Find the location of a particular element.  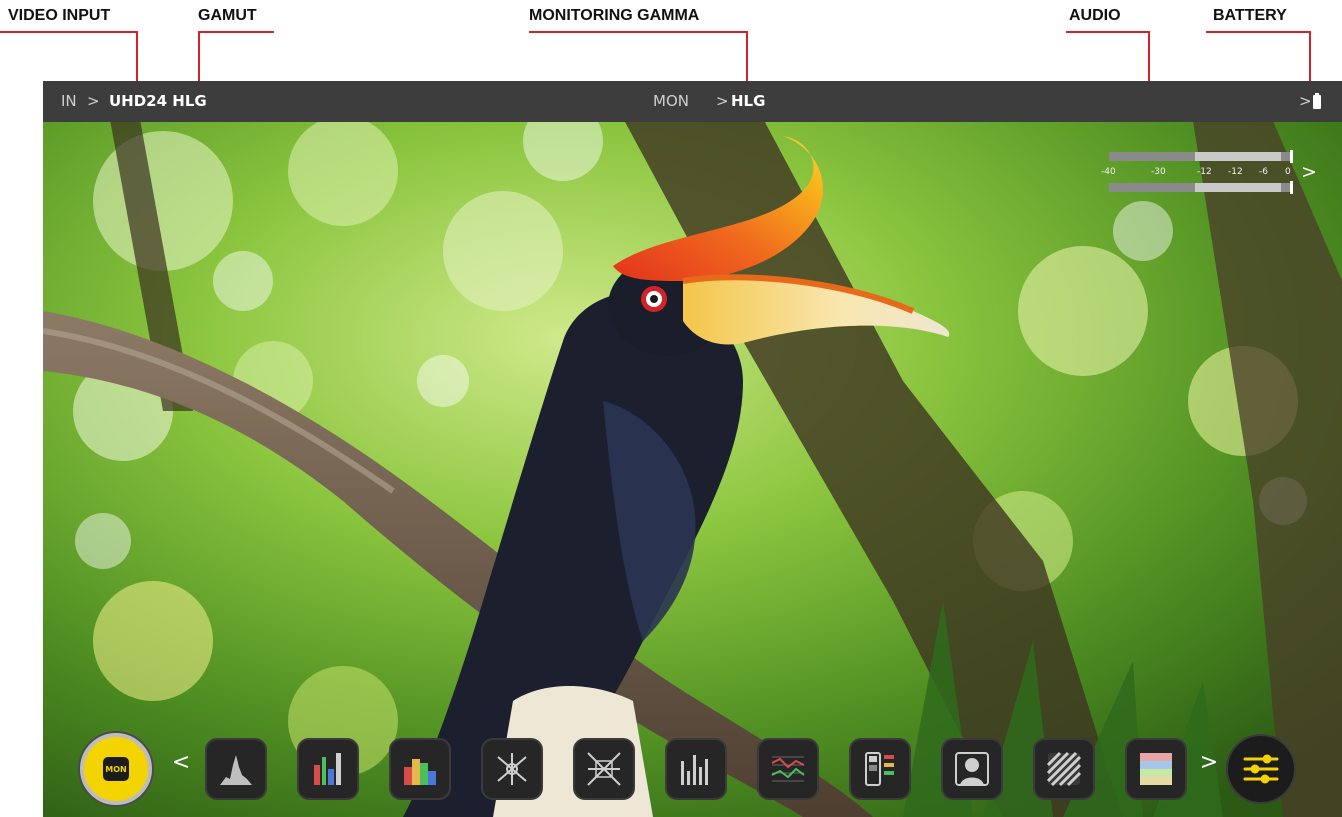

mon-label: MON is located at coordinates (671, 101).